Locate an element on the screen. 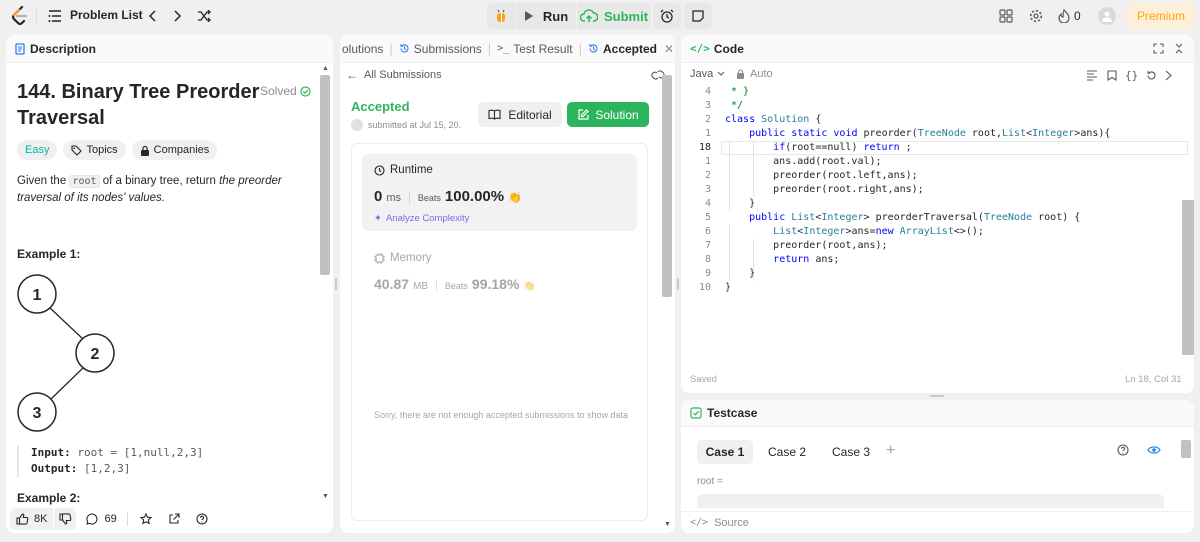 The image size is (1200, 542). streak-counter: 0 is located at coordinates (1069, 16).